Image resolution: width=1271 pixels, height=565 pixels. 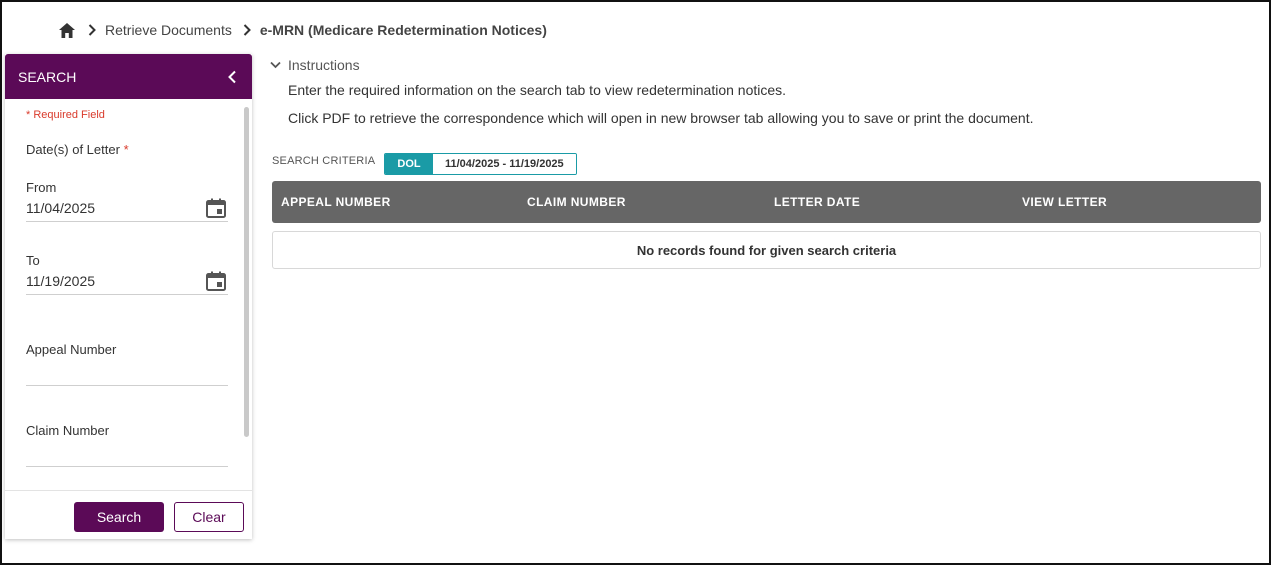 What do you see at coordinates (65, 115) in the screenshot?
I see `required-field-note: * Required Field` at bounding box center [65, 115].